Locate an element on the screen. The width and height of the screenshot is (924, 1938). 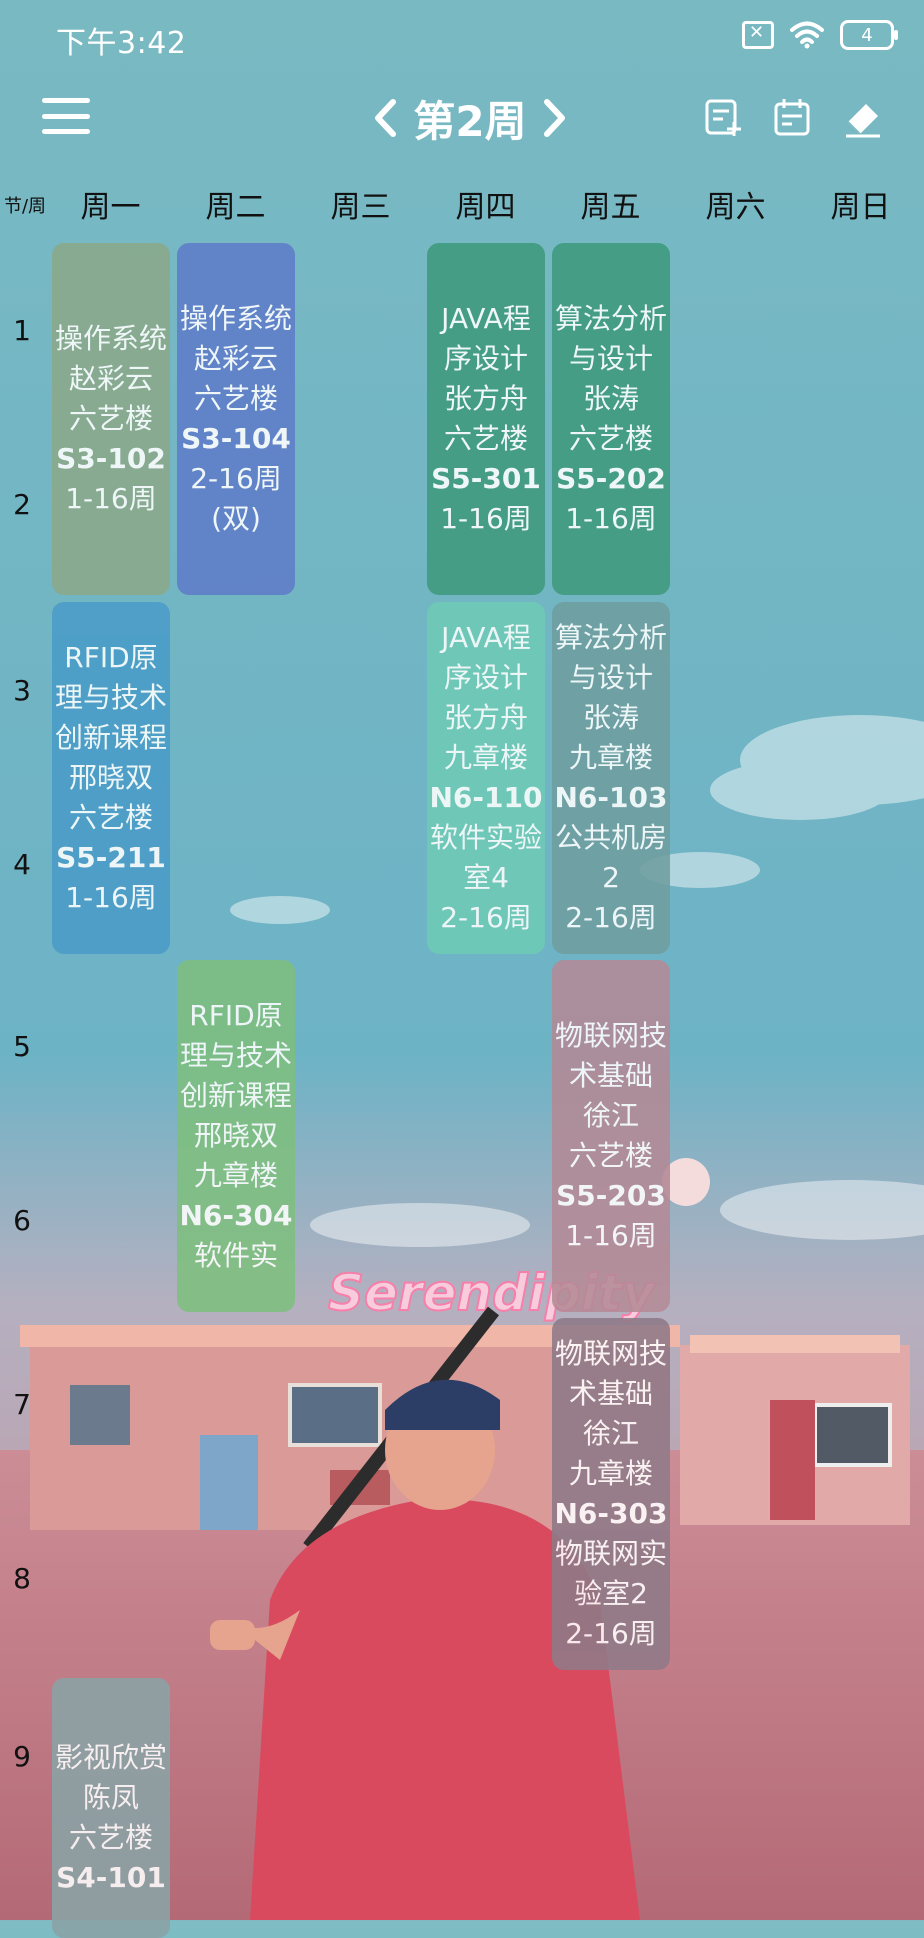
course-card: JAVA程序设计张方舟六艺楼 S5-301 1-16周 is located at coordinates (486, 419).